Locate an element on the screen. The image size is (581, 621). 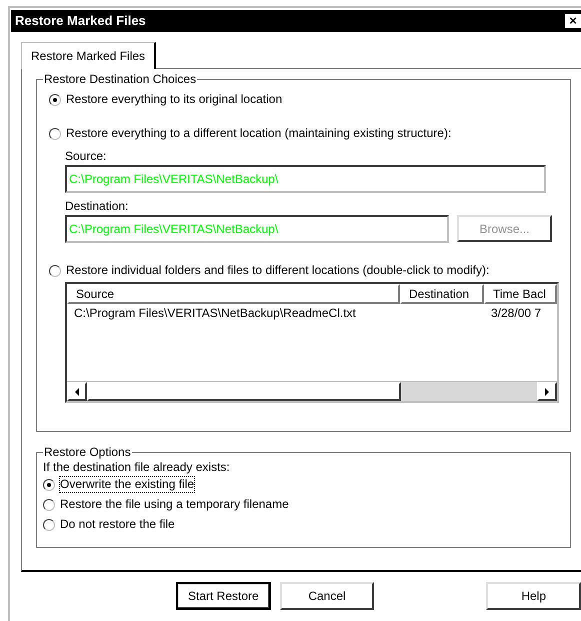
scroll-right-button is located at coordinates (547, 391).